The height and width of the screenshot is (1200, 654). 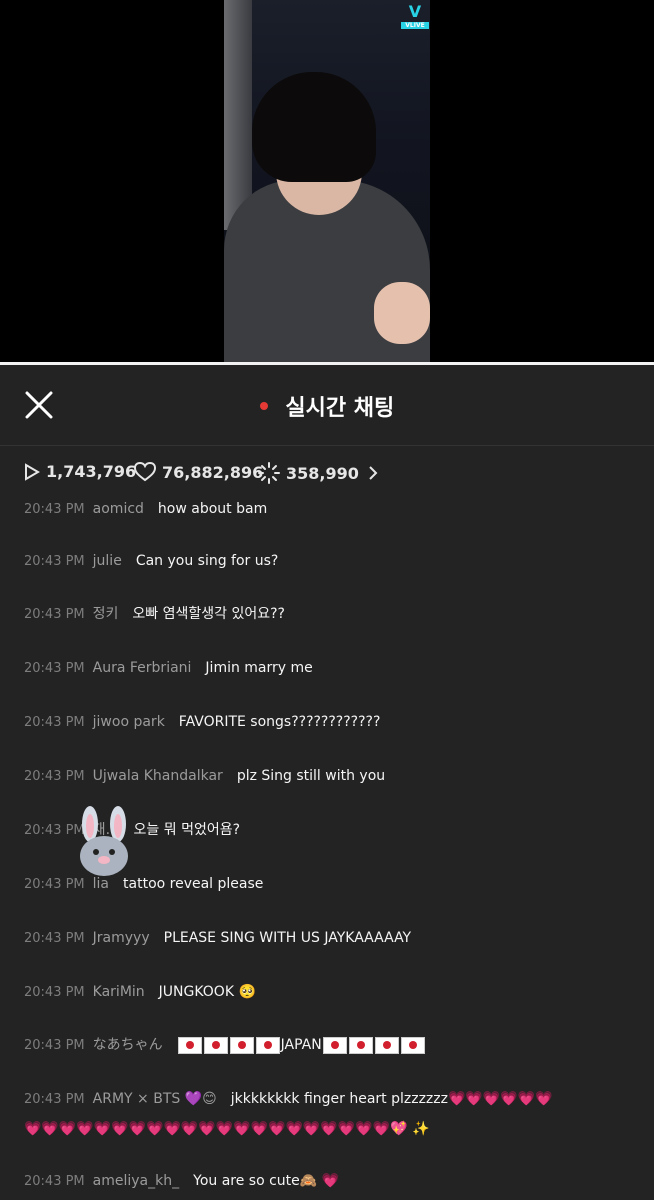 What do you see at coordinates (415, 11) in the screenshot?
I see `vlive-logo-mark: V` at bounding box center [415, 11].